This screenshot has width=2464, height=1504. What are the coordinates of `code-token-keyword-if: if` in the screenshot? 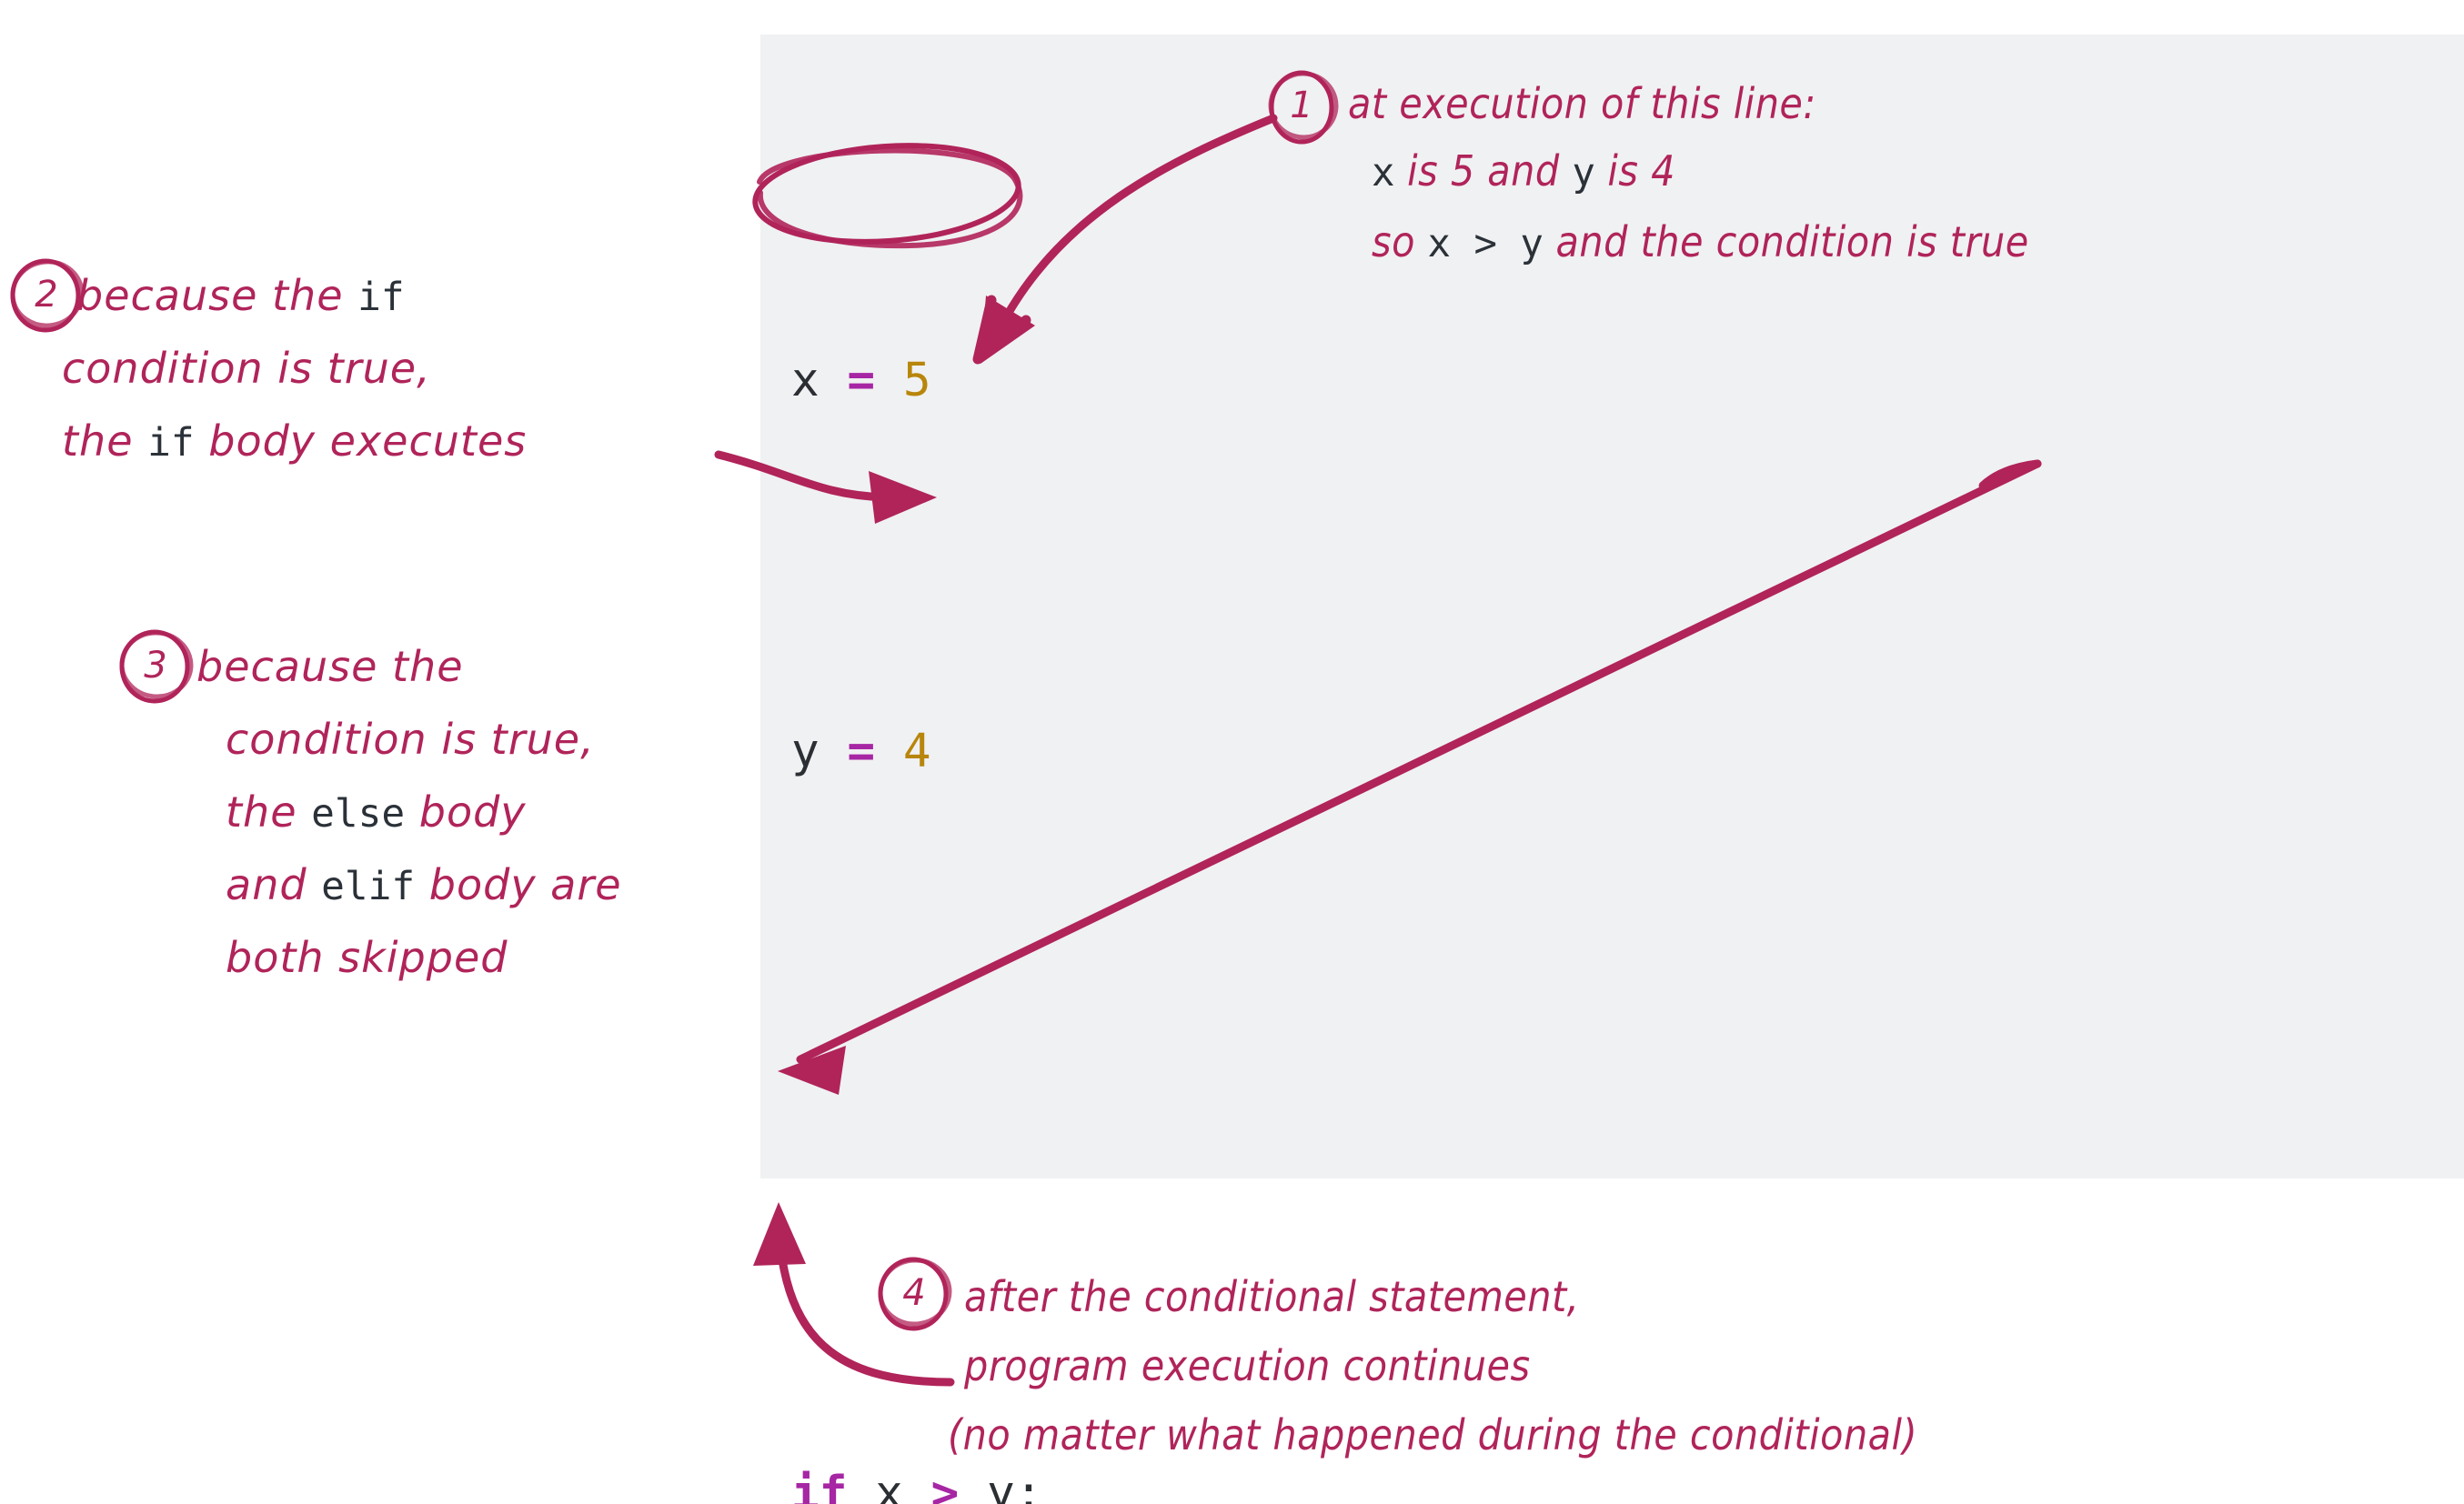 It's located at (819, 1485).